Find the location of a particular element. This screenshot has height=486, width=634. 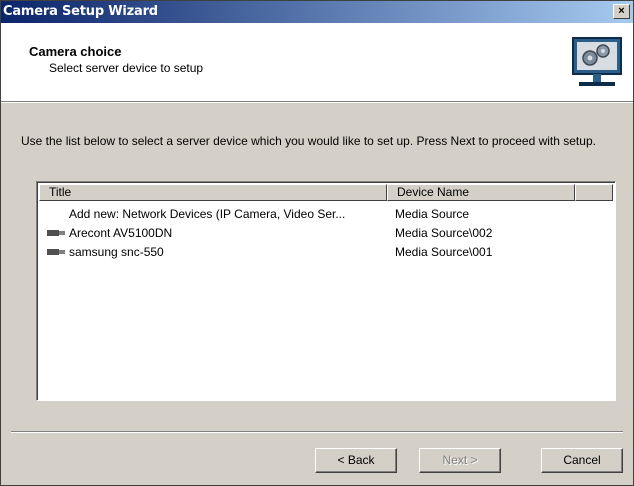

close-button: × is located at coordinates (621, 11).